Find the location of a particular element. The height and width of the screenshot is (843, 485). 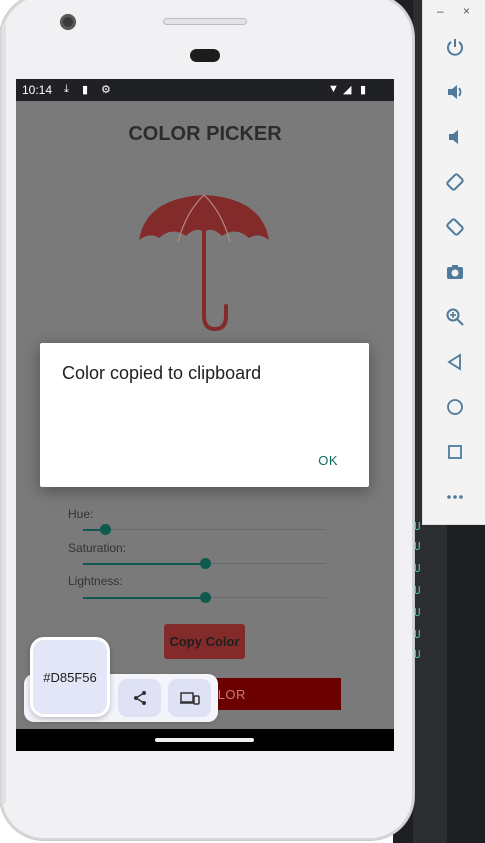

lightness-slider-thumb is located at coordinates (205, 597).